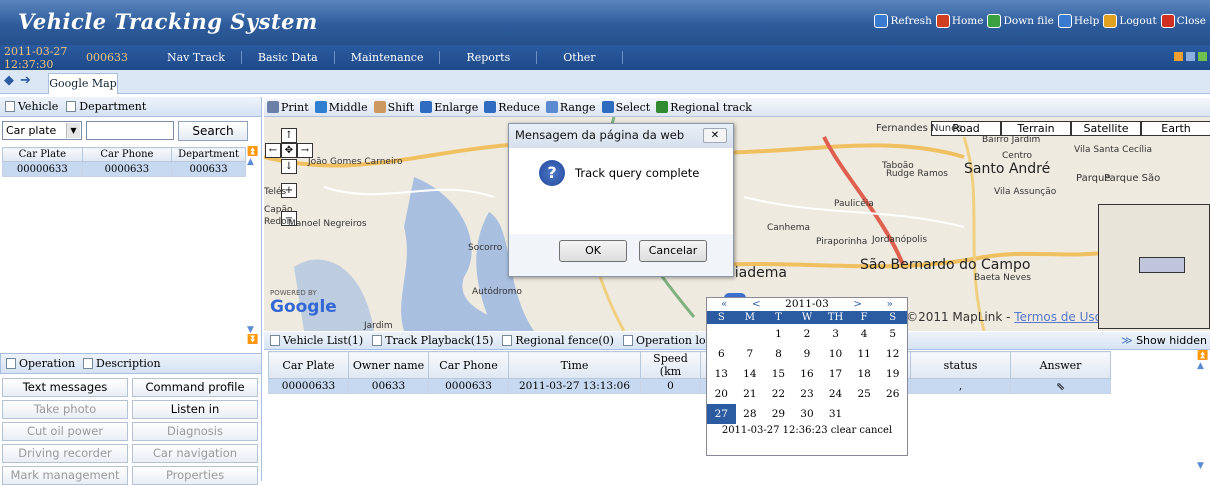 The width and height of the screenshot is (1210, 485). Describe the element at coordinates (750, 414) in the screenshot. I see `day-28: 28` at that location.